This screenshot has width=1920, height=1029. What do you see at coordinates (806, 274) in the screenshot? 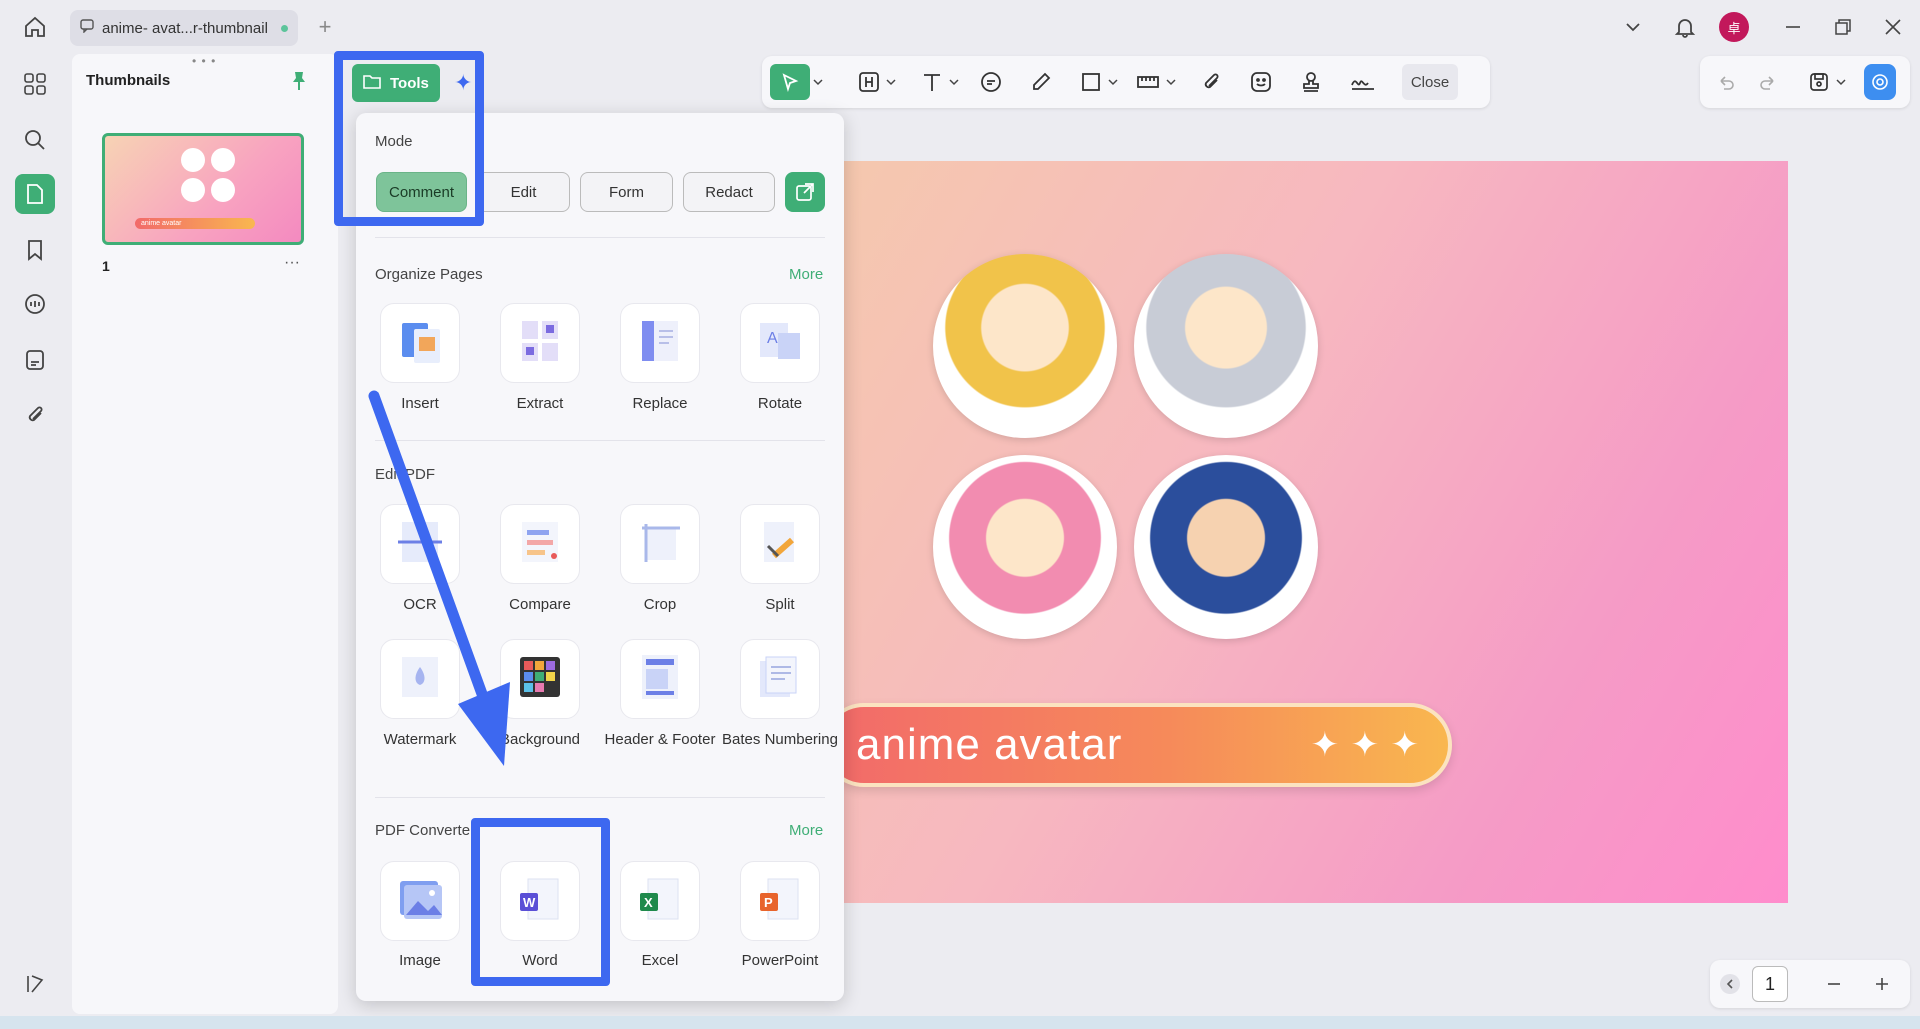
I see `organize-more-link: More` at bounding box center [806, 274].